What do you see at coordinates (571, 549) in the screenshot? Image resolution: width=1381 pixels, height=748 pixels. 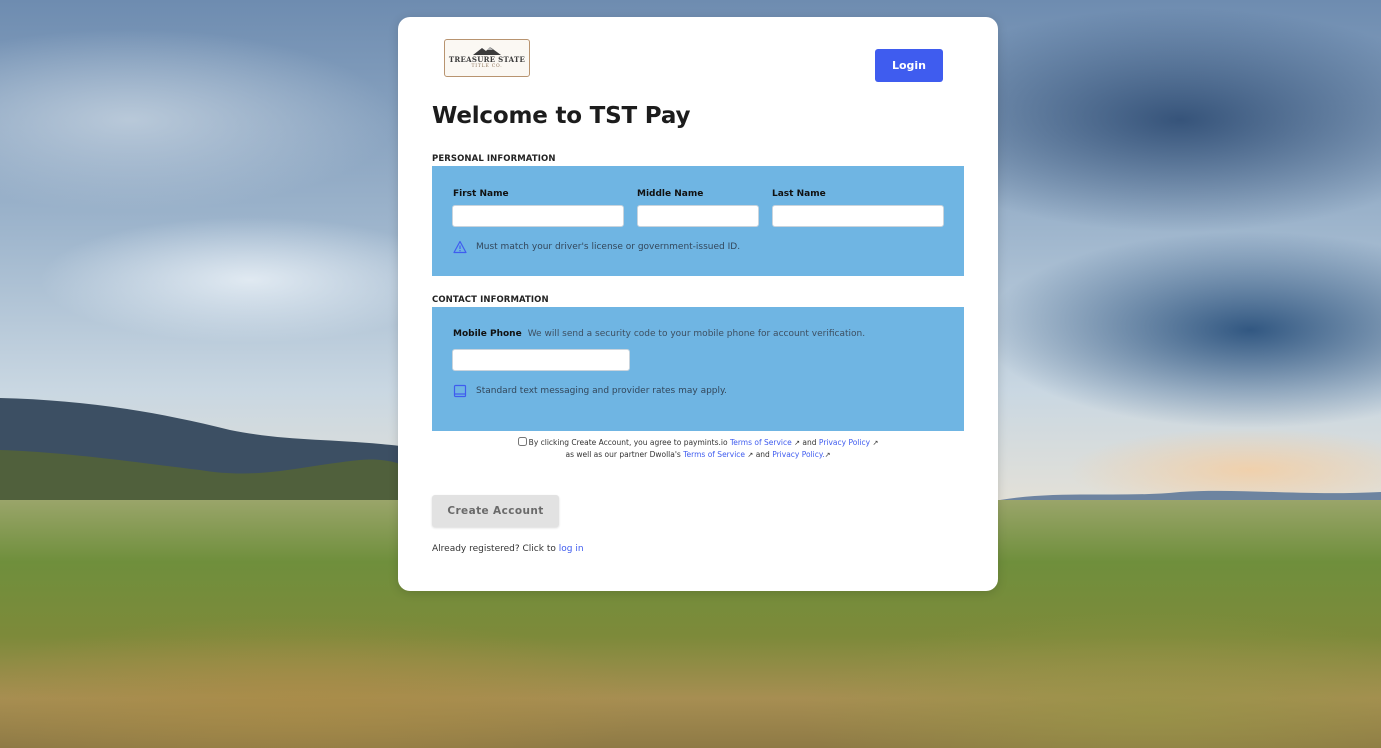 I see `log-in-link: log in` at bounding box center [571, 549].